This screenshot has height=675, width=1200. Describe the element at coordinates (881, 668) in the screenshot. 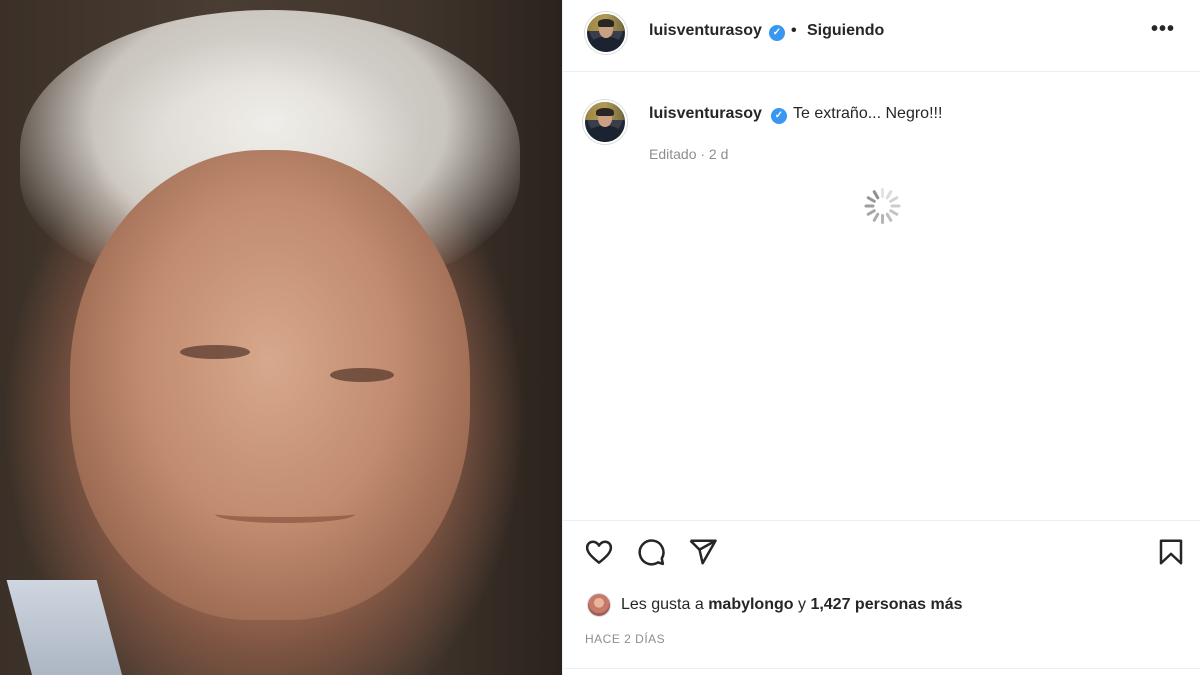

I see `bottom-divider` at that location.